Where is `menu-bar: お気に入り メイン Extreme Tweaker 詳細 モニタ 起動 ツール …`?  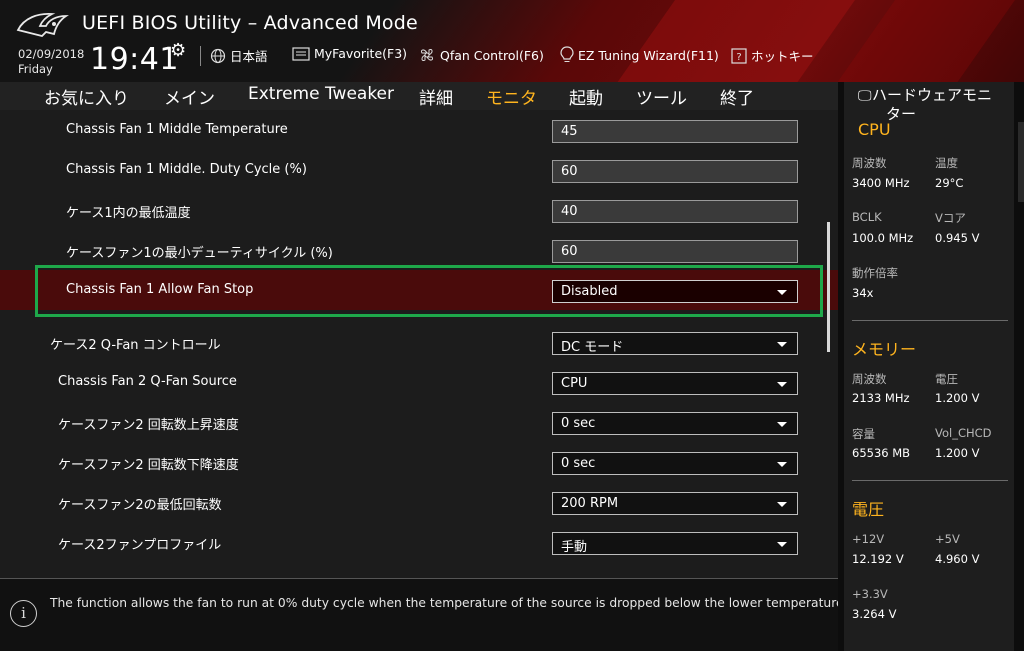 menu-bar: お気に入り メイン Extreme Tweaker 詳細 モニタ 起動 ツール … is located at coordinates (419, 97).